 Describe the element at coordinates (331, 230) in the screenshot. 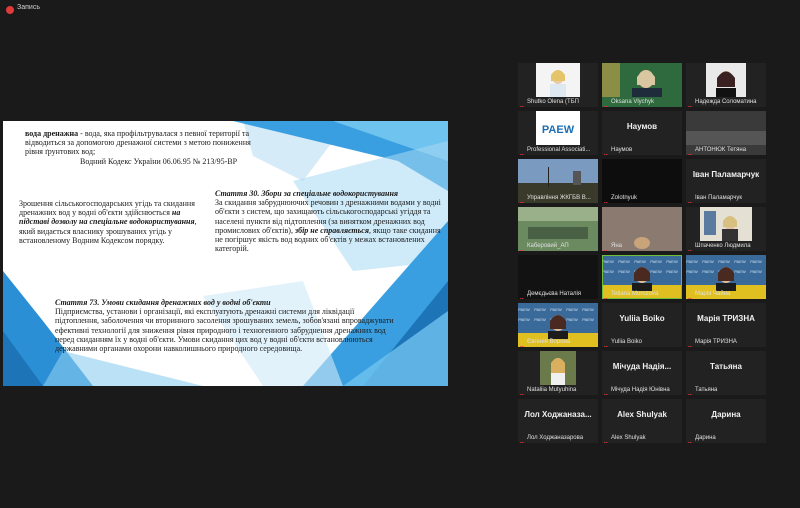

I see `article-30-bold: збір не справляється` at that location.